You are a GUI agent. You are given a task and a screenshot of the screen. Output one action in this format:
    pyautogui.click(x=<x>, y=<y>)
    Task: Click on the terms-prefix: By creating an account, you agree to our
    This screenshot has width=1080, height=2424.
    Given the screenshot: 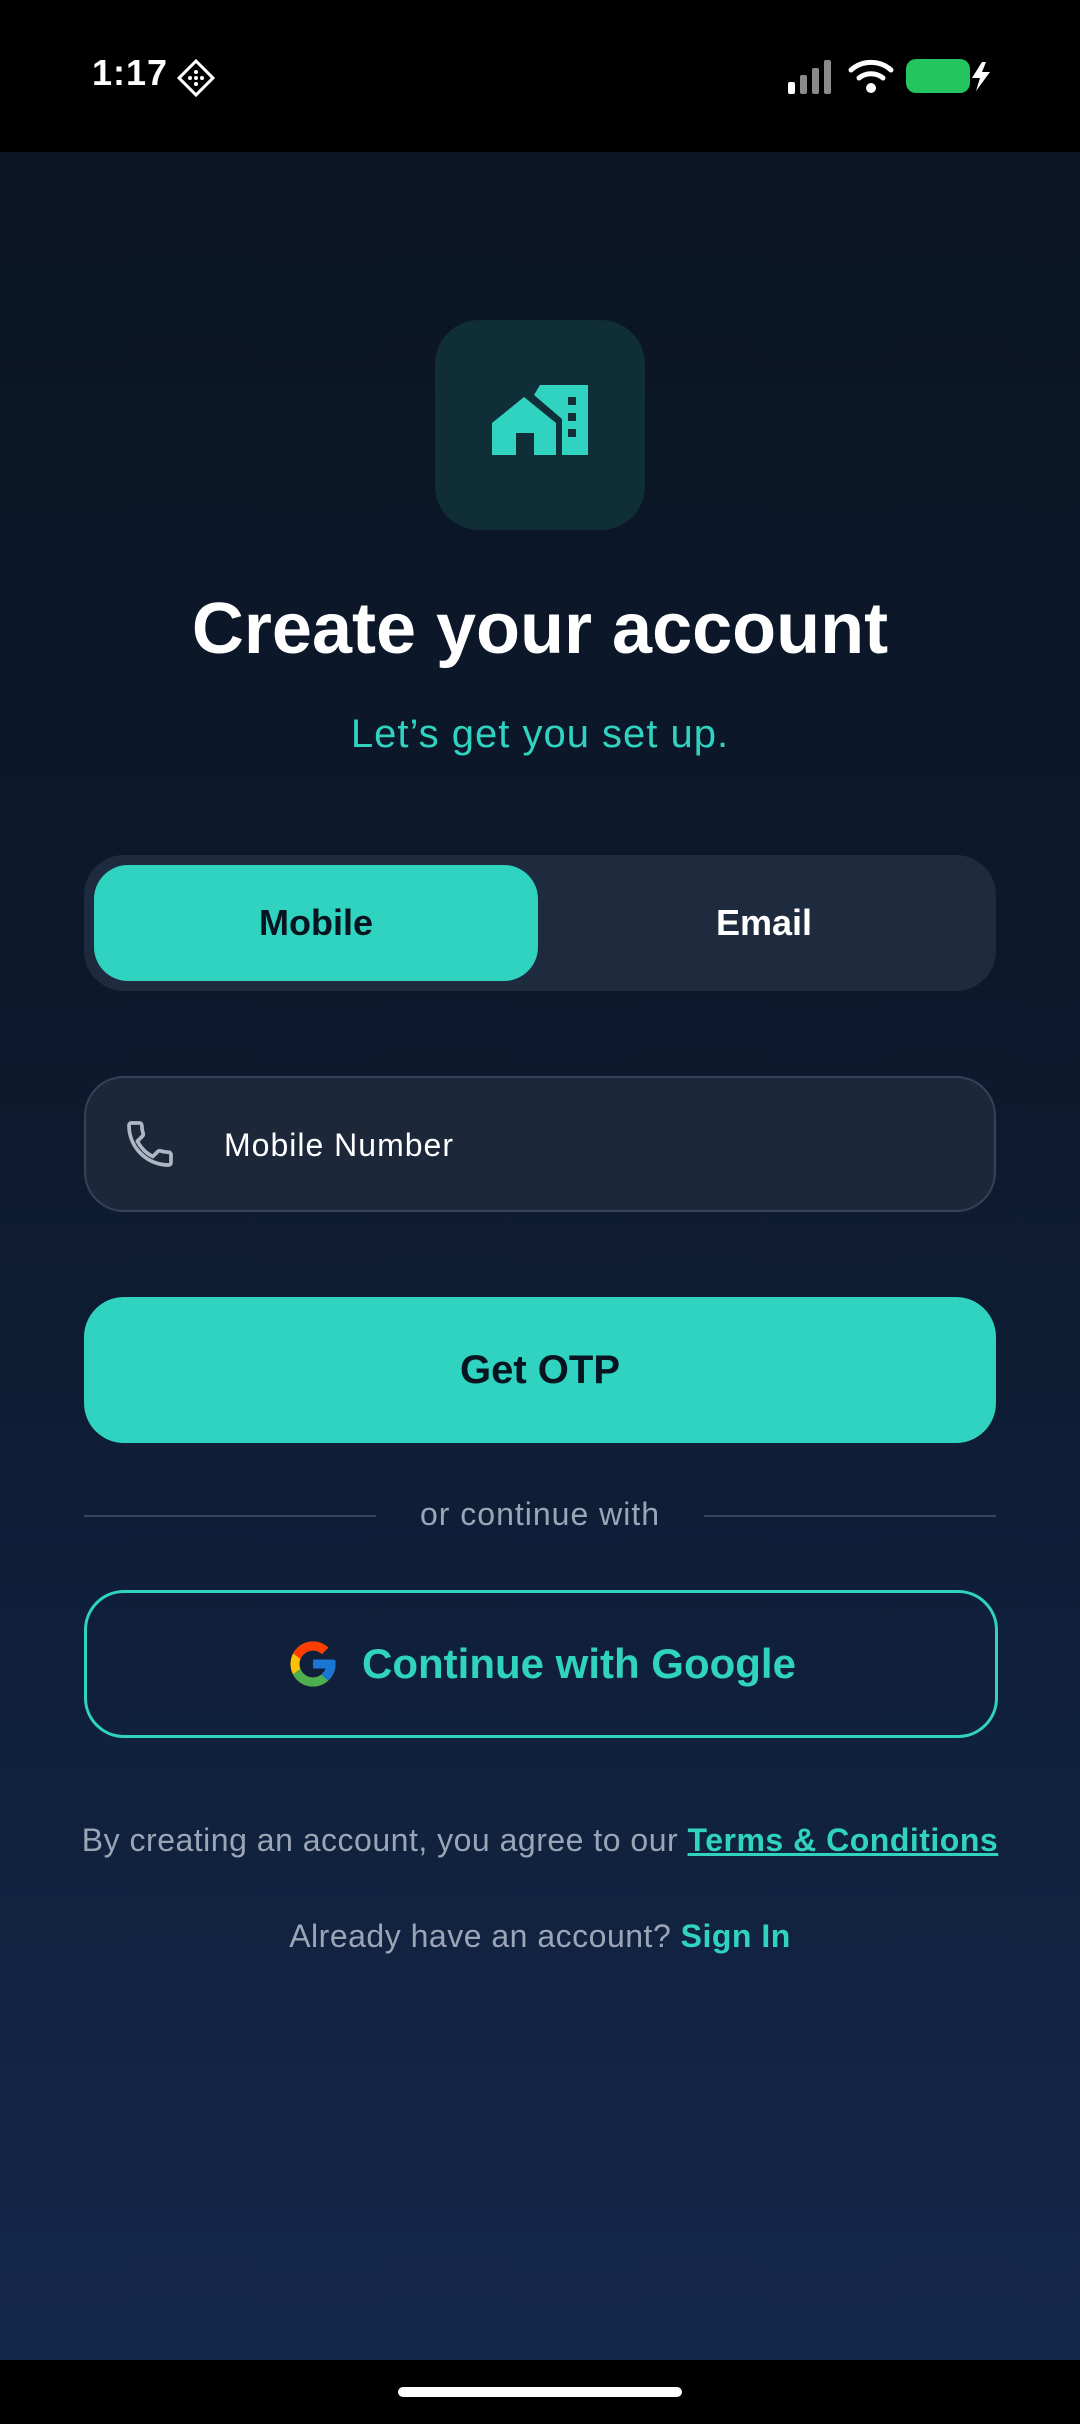 What is the action you would take?
    pyautogui.click(x=384, y=1840)
    